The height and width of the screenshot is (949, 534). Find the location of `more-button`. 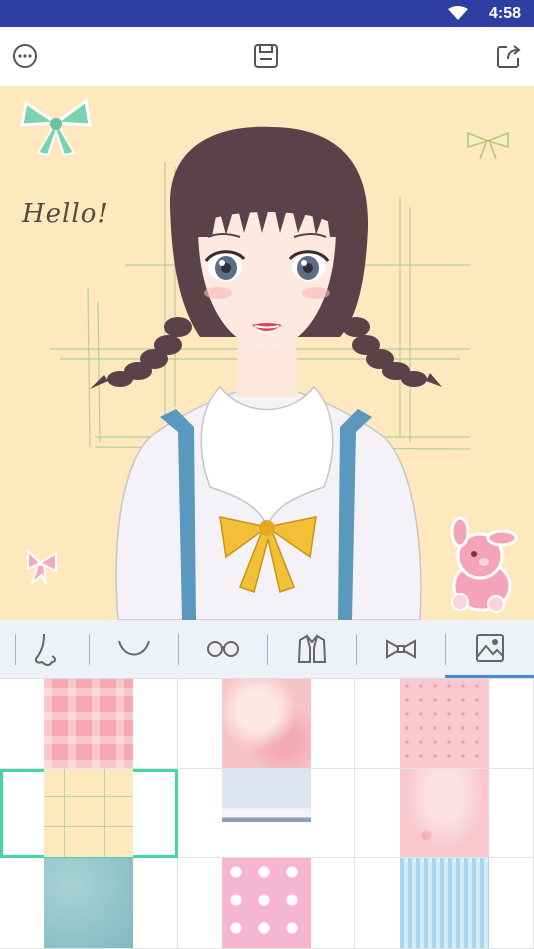

more-button is located at coordinates (25, 56).